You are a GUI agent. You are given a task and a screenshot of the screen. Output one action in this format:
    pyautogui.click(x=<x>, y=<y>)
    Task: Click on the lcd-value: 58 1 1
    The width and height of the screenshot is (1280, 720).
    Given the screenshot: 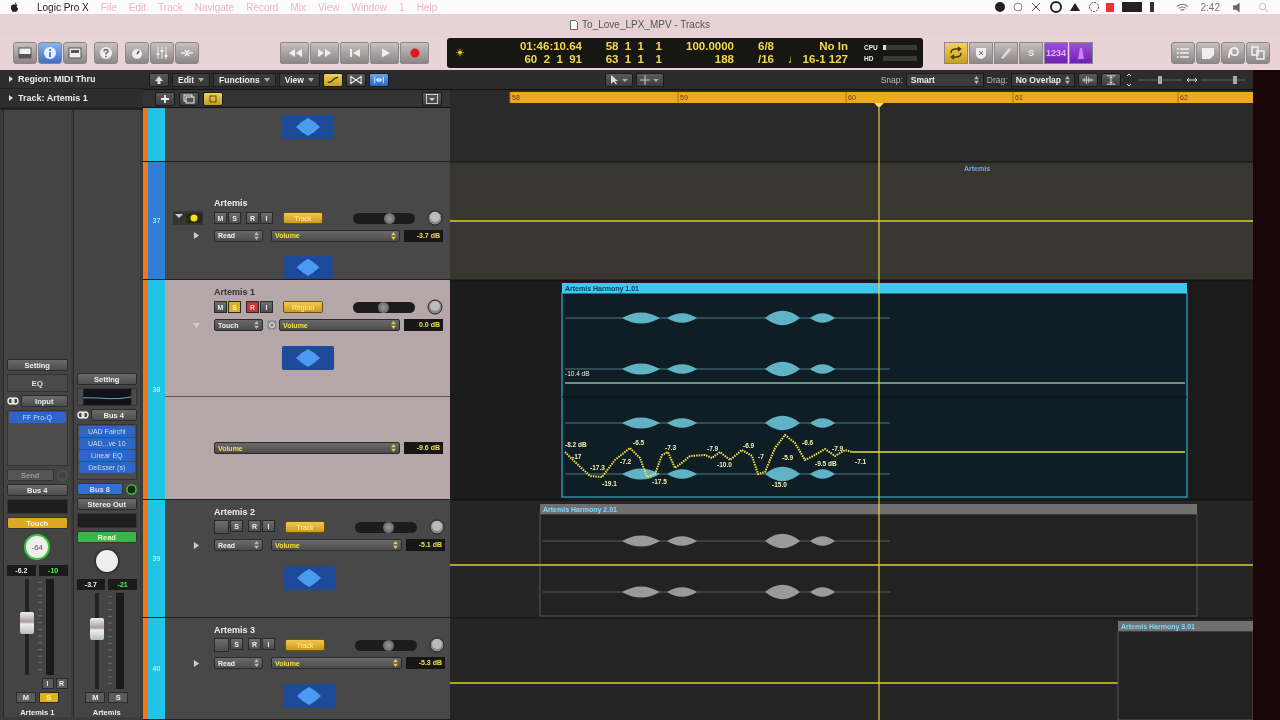 What is the action you would take?
    pyautogui.click(x=619, y=46)
    